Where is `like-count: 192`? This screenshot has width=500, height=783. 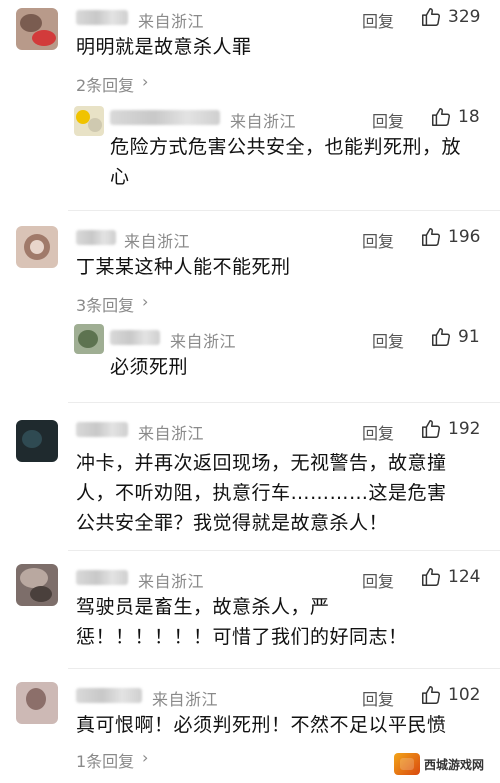 like-count: 192 is located at coordinates (464, 429).